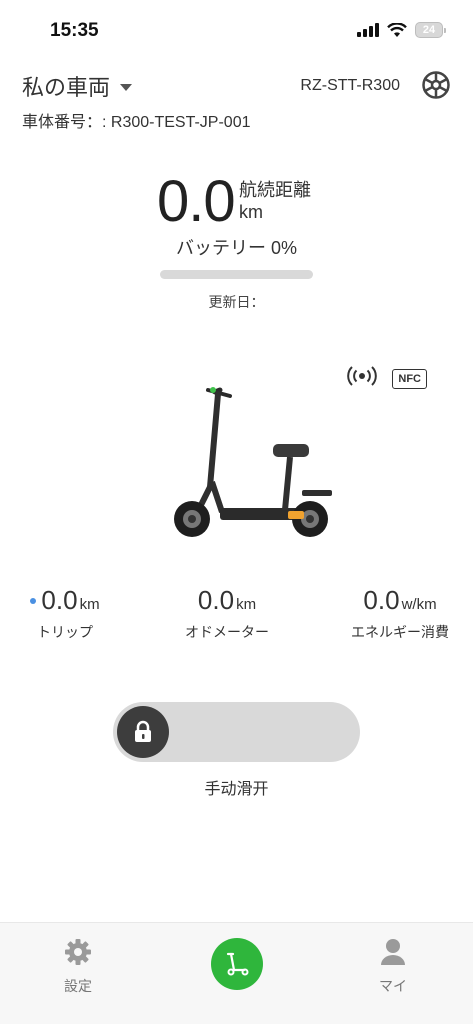 Image resolution: width=473 pixels, height=1024 pixels. I want to click on battery-level: 24, so click(429, 30).